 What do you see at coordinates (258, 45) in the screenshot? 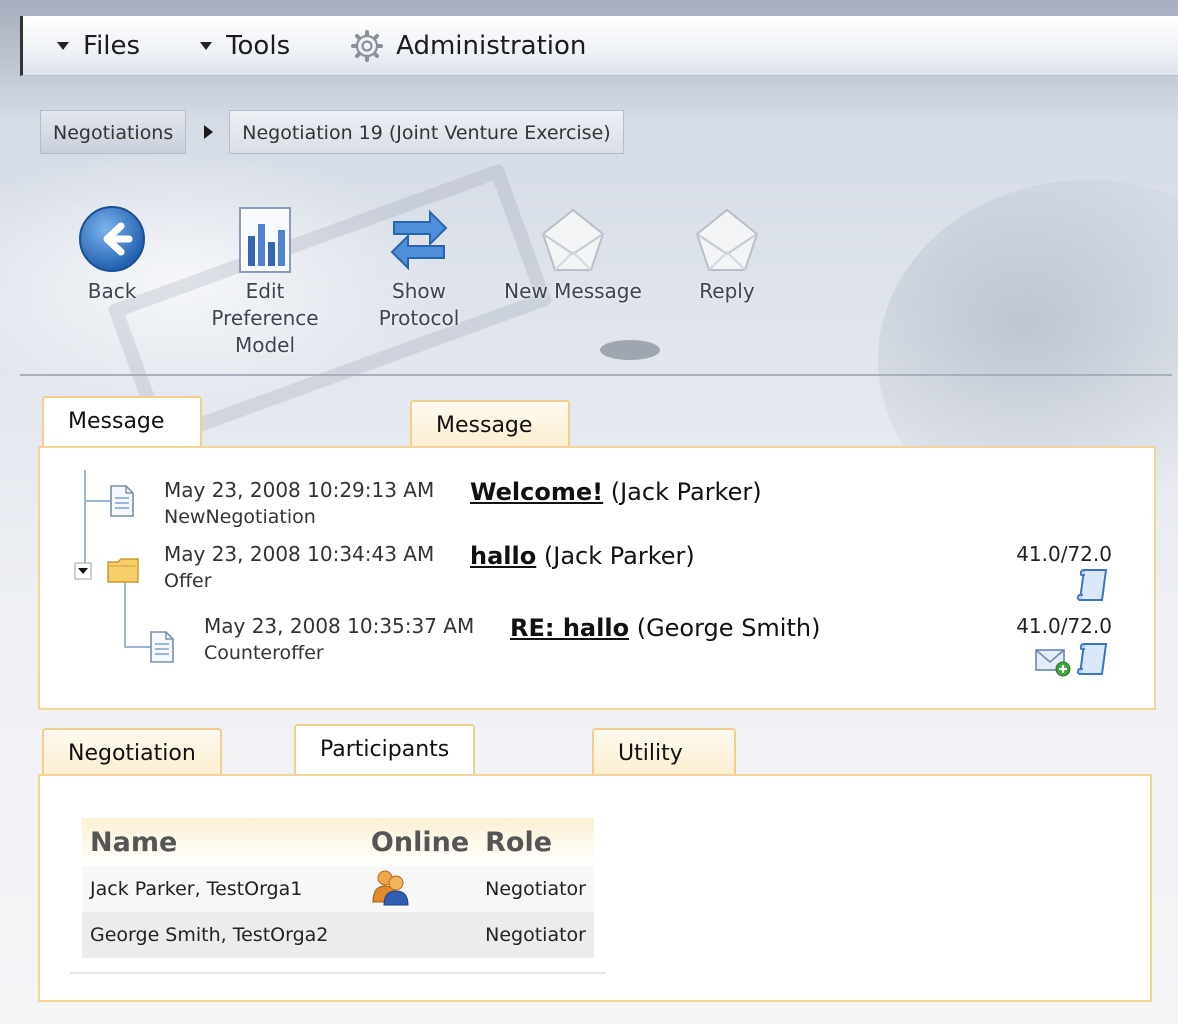
I see `menu-tools-label: Tools` at bounding box center [258, 45].